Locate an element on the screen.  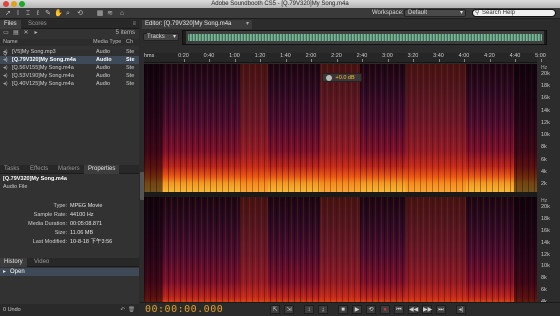
import-icon: ▤ is located at coordinates (16, 33).